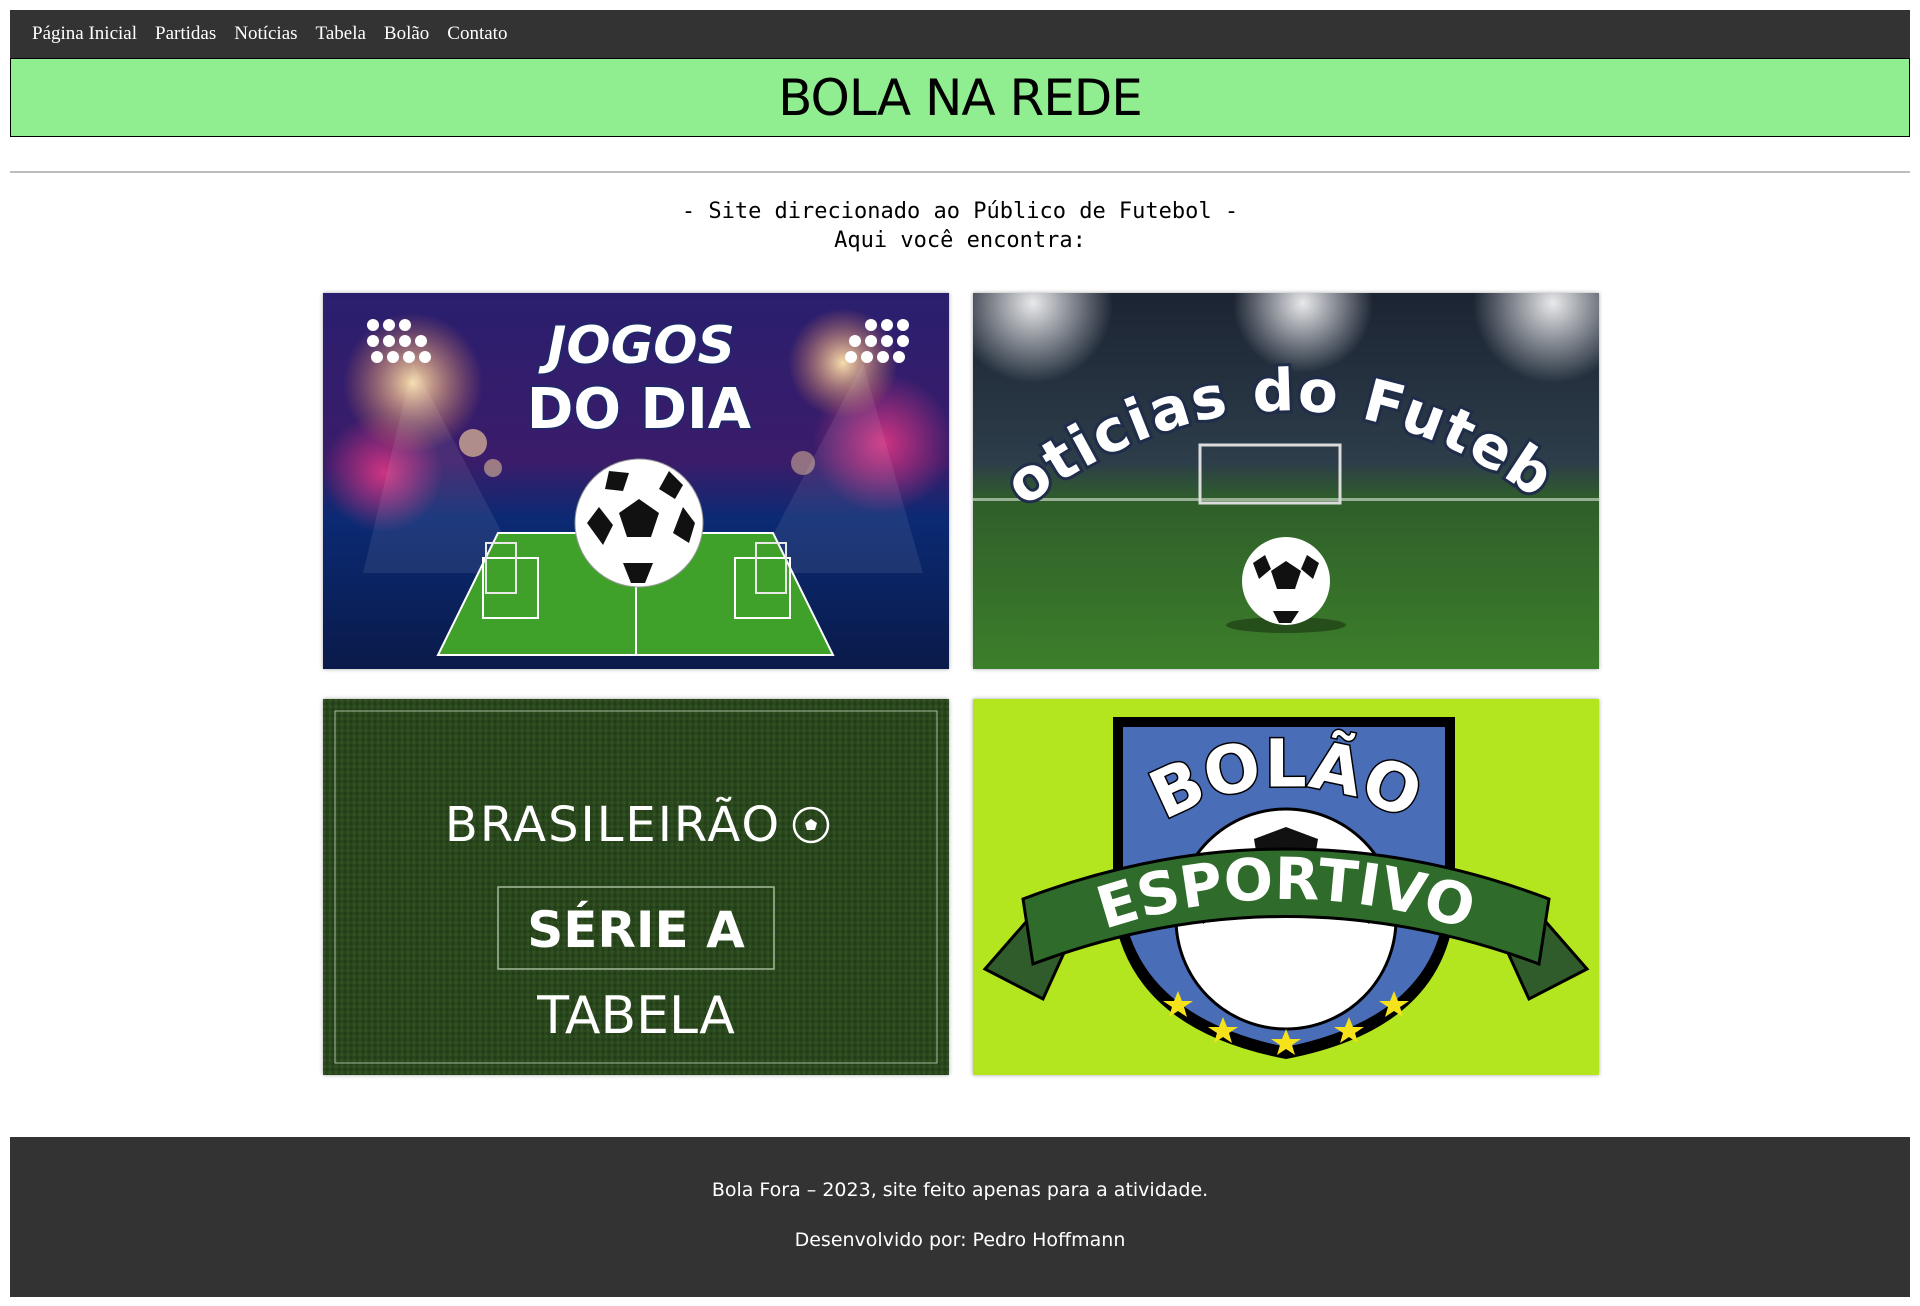  I want to click on card-noticias-do-futebol: Noticias do Futebol, so click(1286, 481).